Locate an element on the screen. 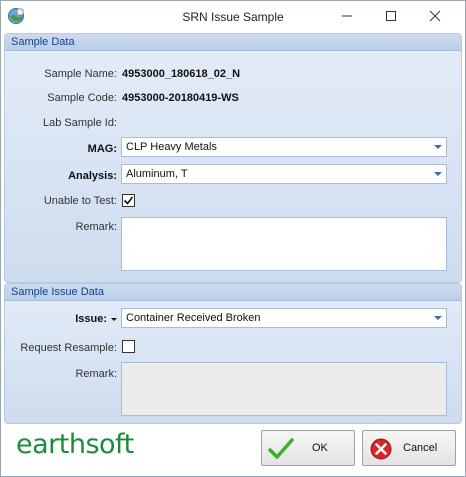 This screenshot has width=466, height=477. mag-select: CLP Heavy Metals is located at coordinates (284, 147).